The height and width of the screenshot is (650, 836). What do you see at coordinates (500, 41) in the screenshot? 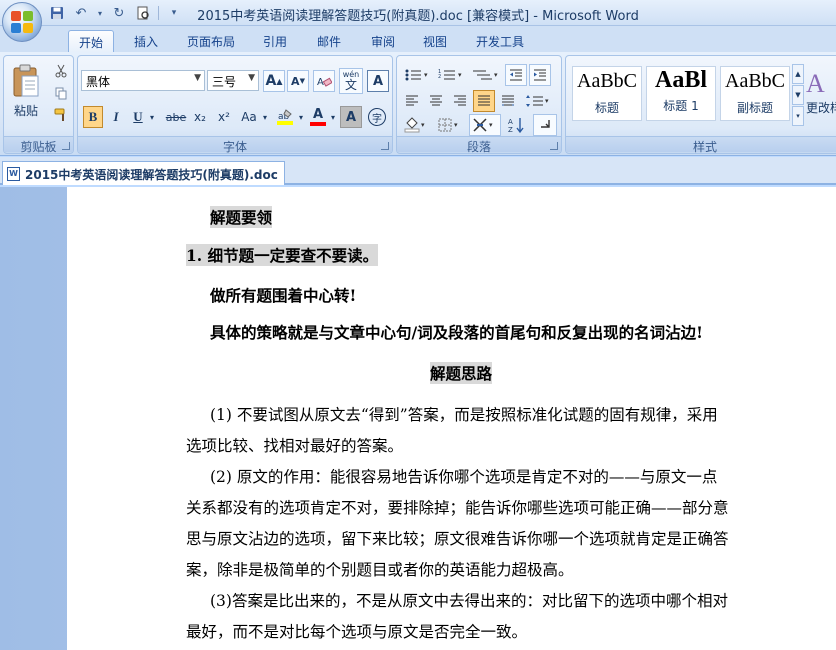
I see `tab-developer: 开发工具` at bounding box center [500, 41].